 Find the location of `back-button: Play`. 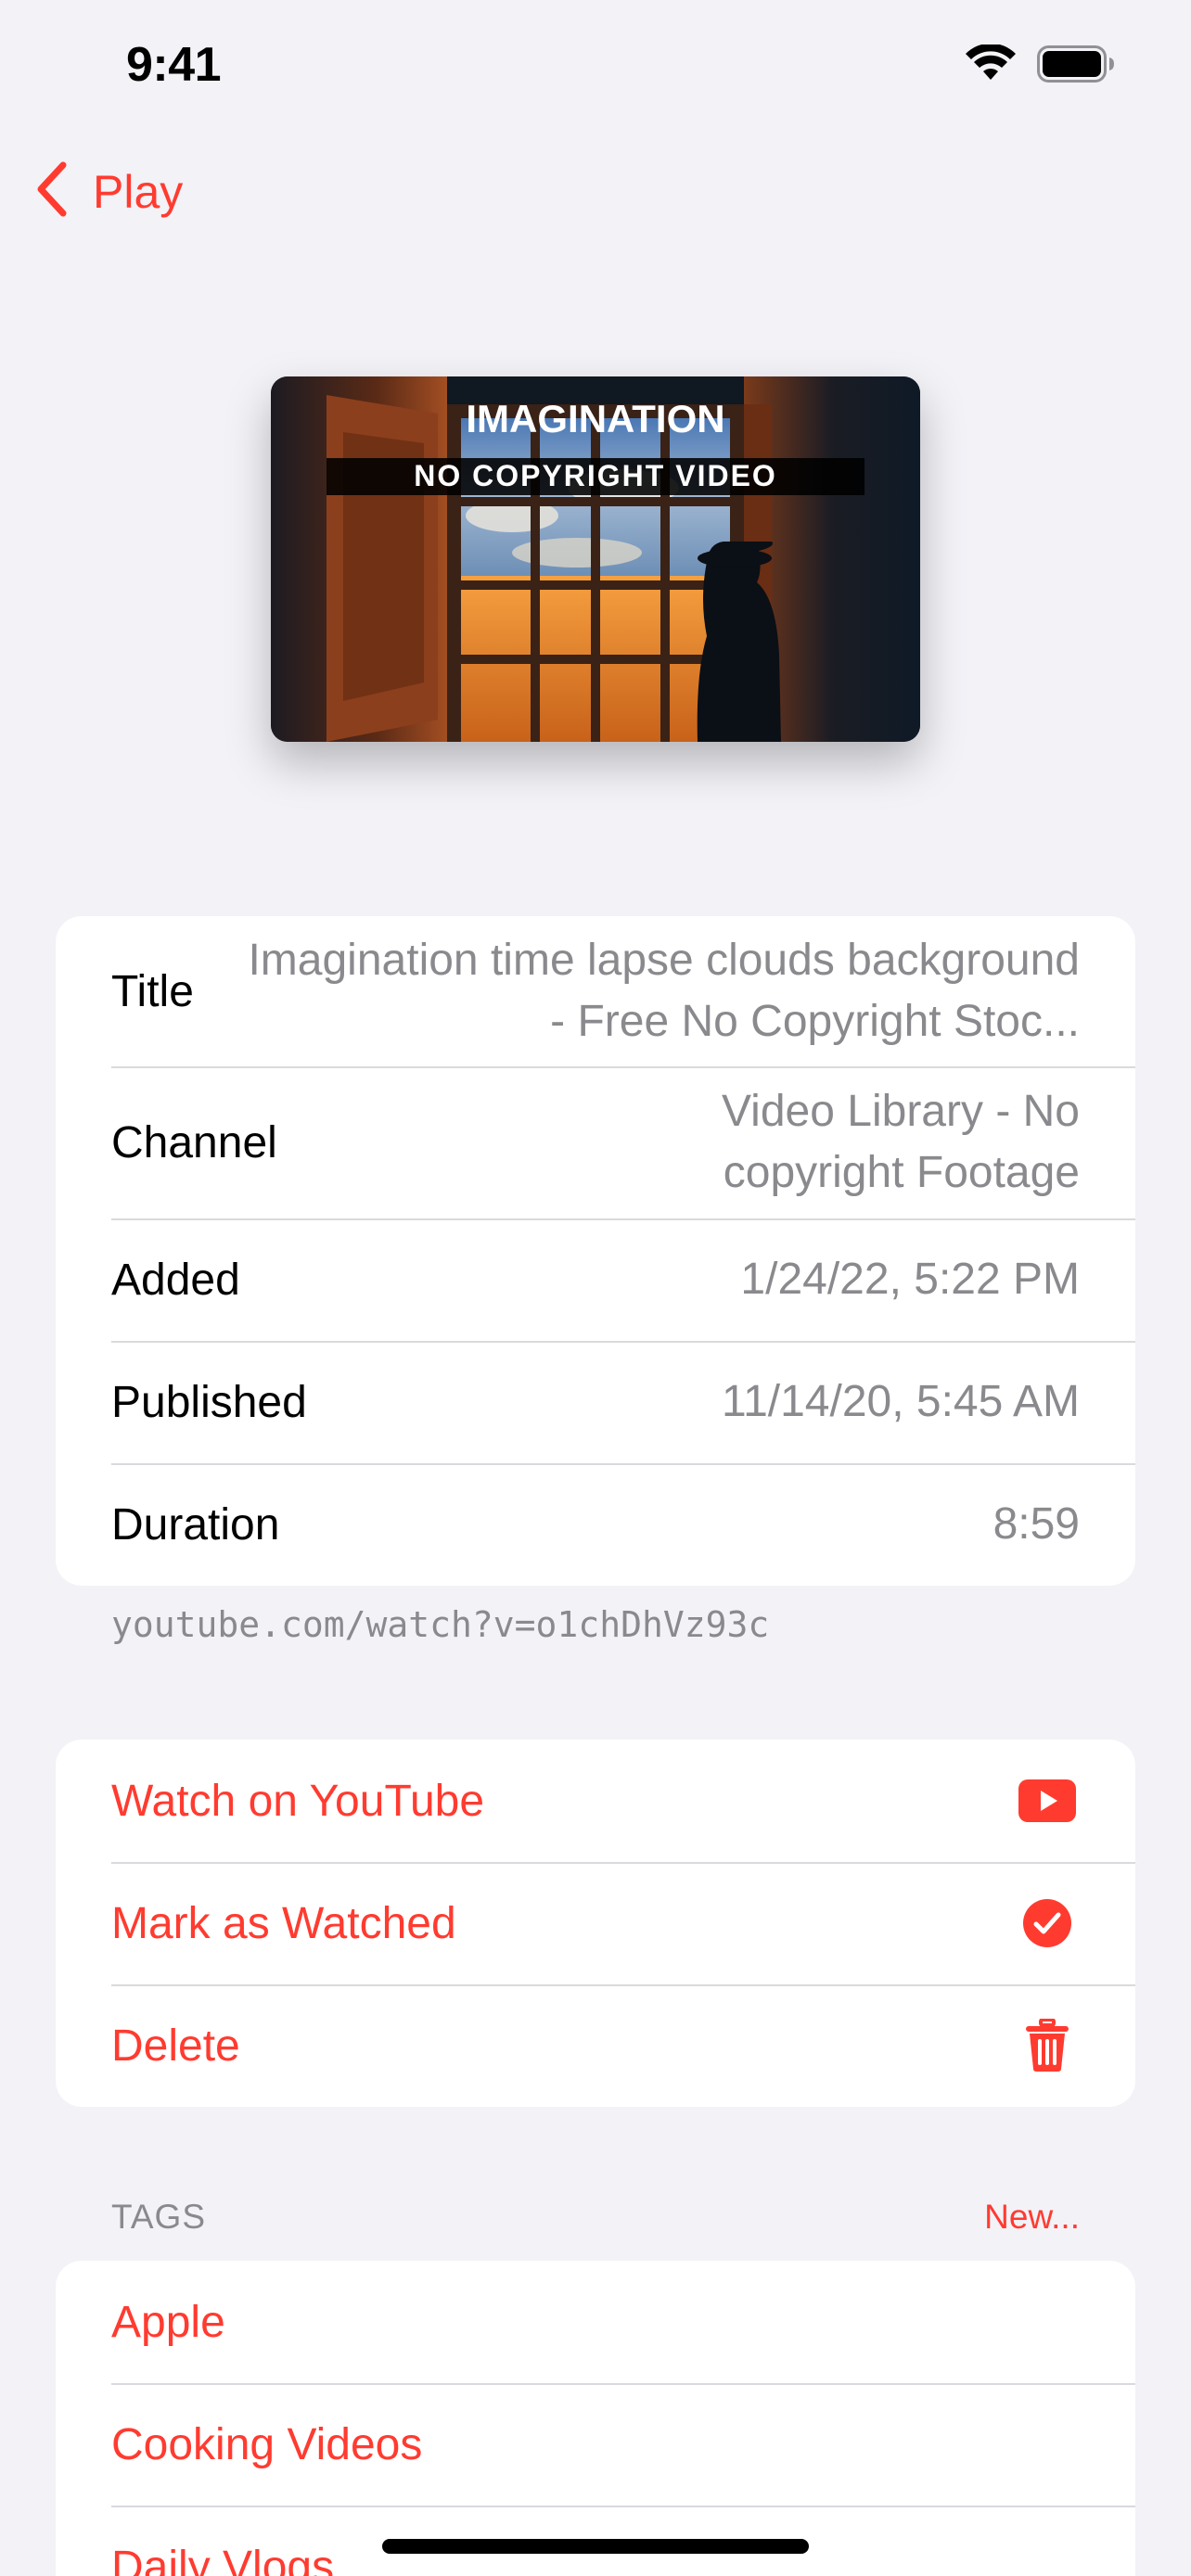

back-button: Play is located at coordinates (108, 191).